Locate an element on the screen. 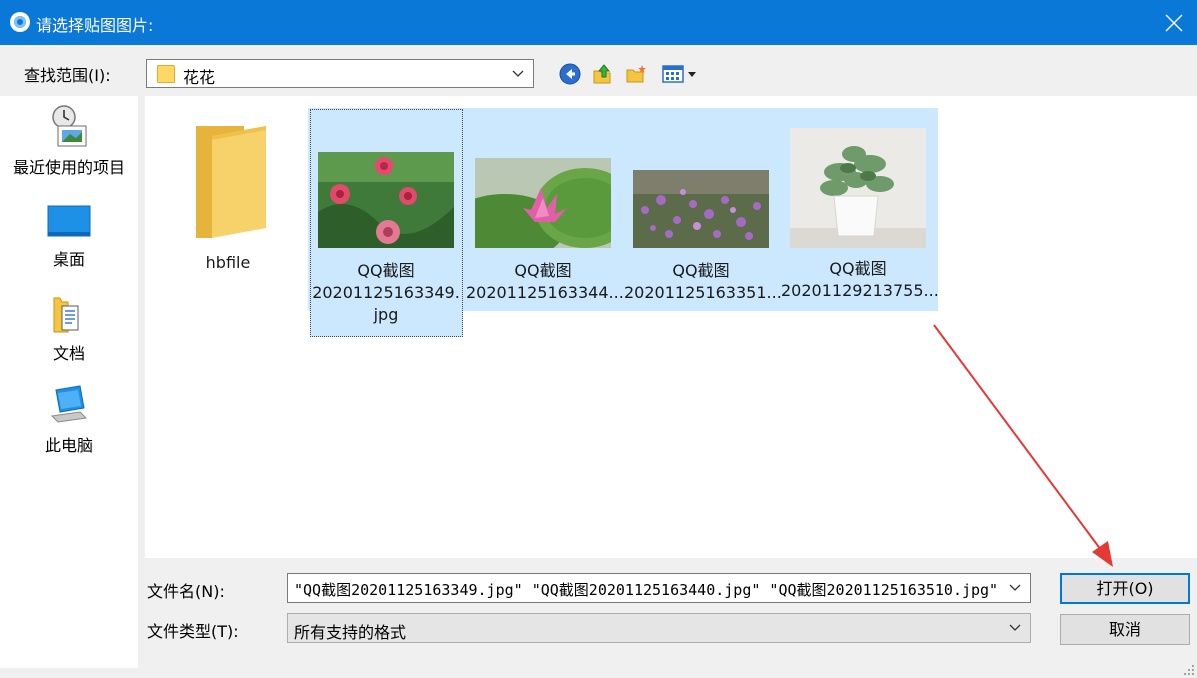  view-menu-icon is located at coordinates (682, 74).